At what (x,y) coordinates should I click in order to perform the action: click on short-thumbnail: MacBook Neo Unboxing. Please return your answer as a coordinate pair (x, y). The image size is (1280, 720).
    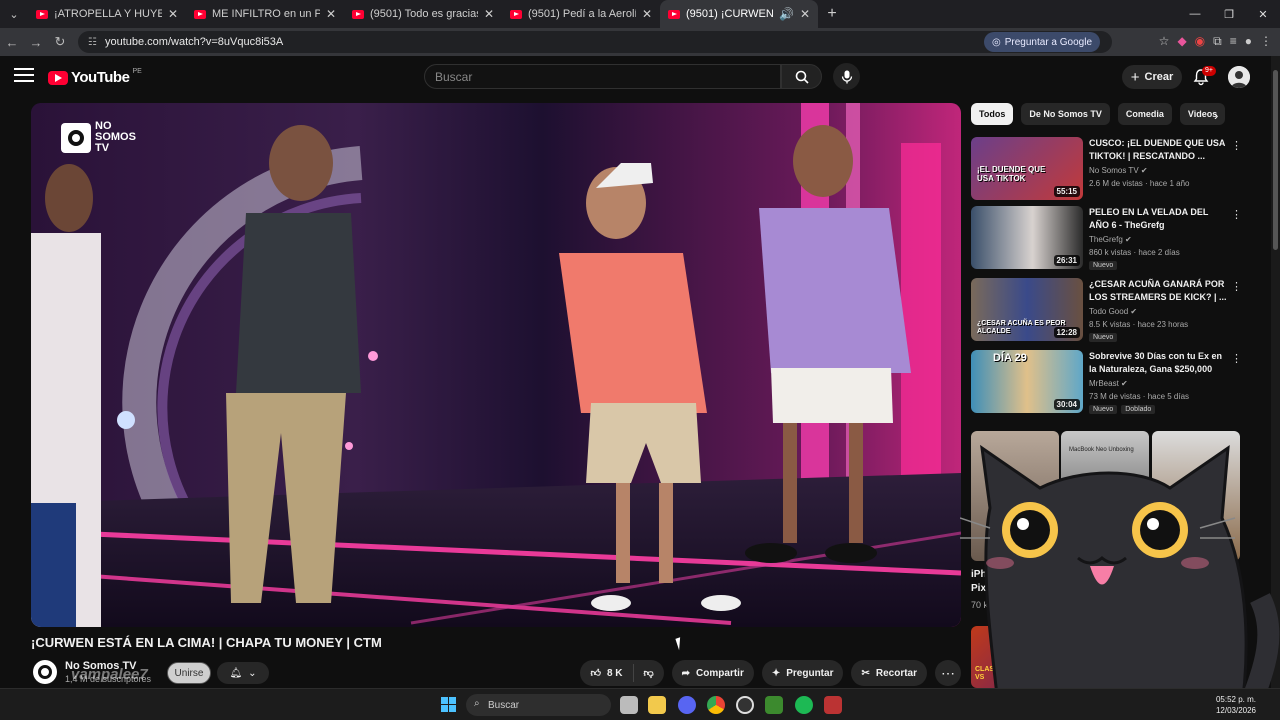
    Looking at the image, I should click on (1105, 496).